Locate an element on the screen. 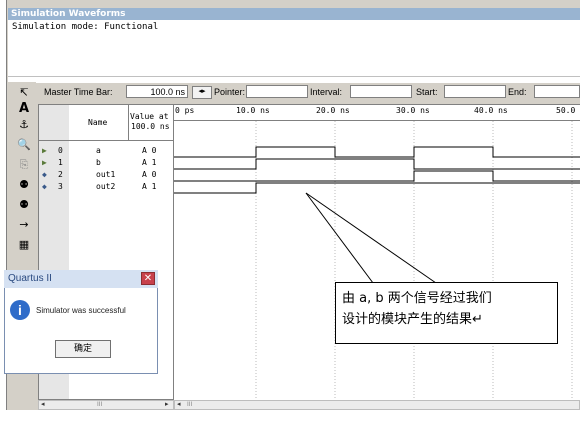 The height and width of the screenshot is (422, 580). row-index: 2 is located at coordinates (60, 174).